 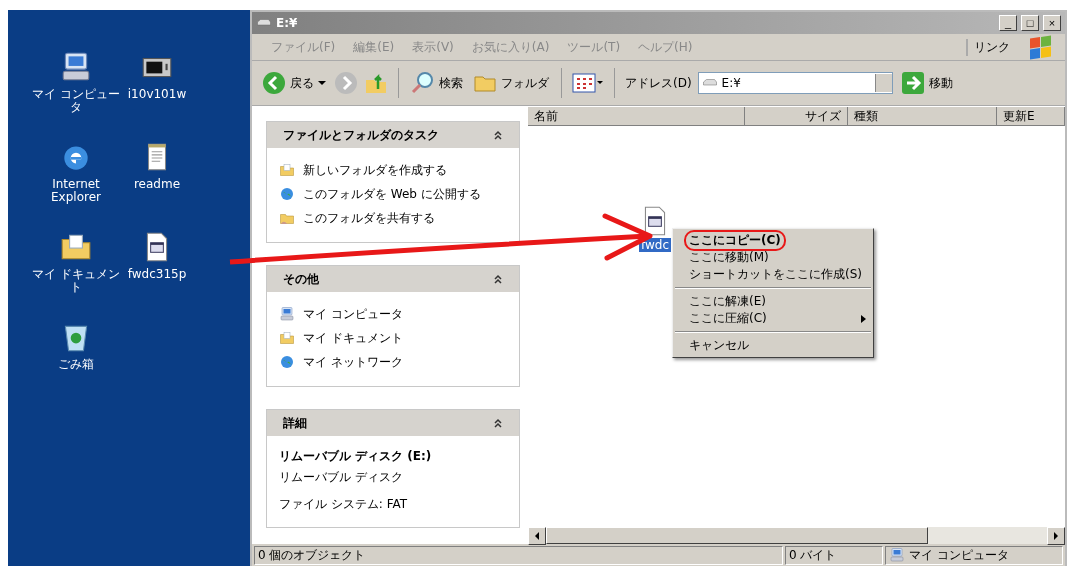 I want to click on view-grid-icon, so click(x=588, y=83).